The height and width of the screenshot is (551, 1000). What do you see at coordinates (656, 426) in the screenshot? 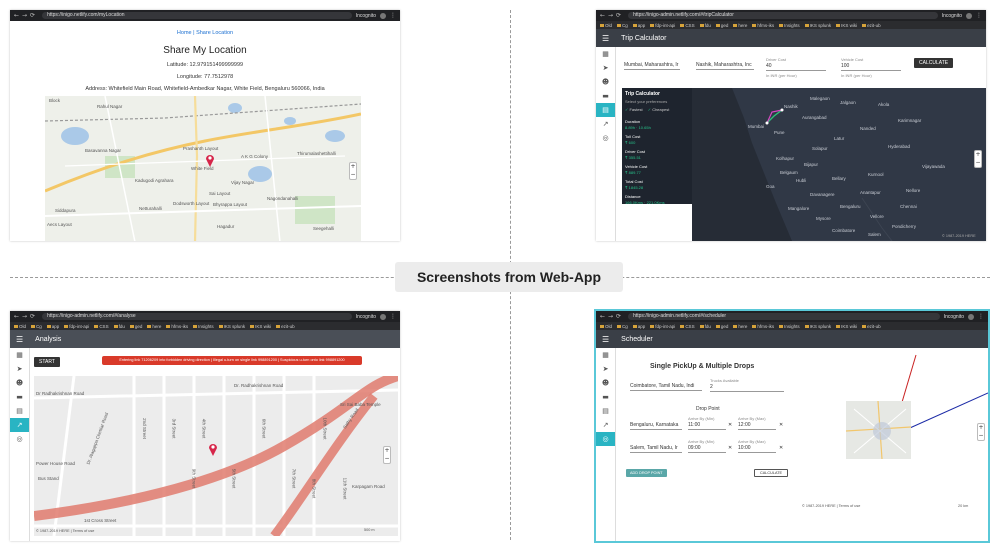
I see `drop-1-place-input: Bengaluru, Karnataka` at bounding box center [656, 426].